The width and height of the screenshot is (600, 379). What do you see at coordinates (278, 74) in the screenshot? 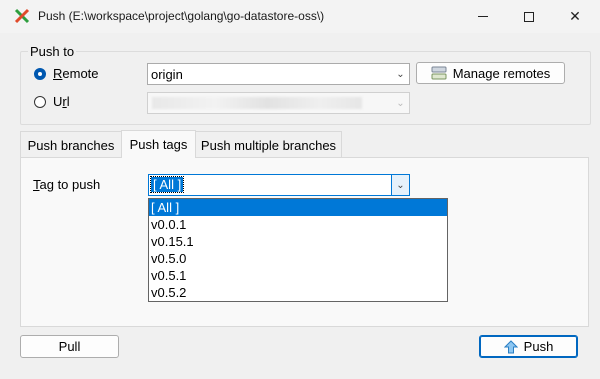
I see `remote-combobox: origin ⌄` at bounding box center [278, 74].